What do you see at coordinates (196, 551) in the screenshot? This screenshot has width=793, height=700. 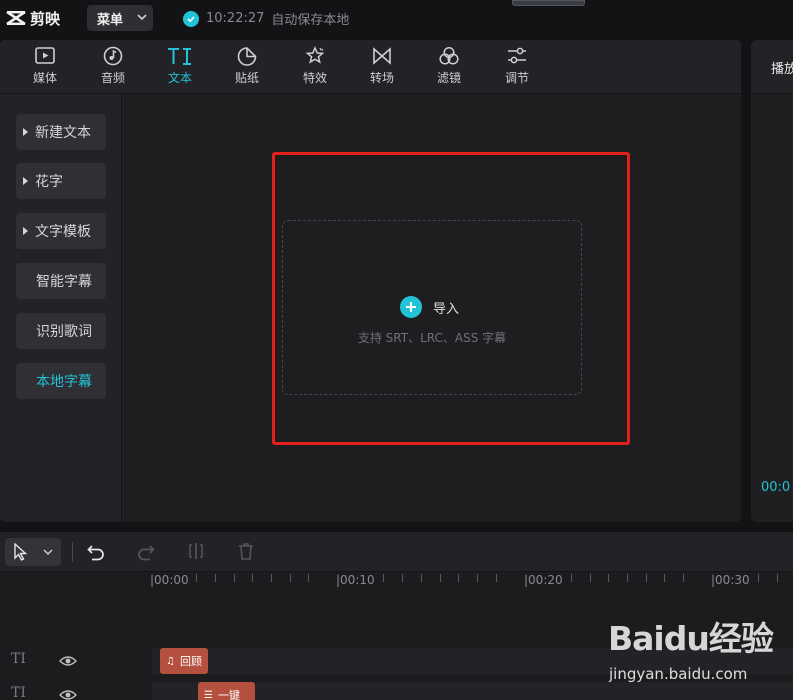 I see `split-icon` at bounding box center [196, 551].